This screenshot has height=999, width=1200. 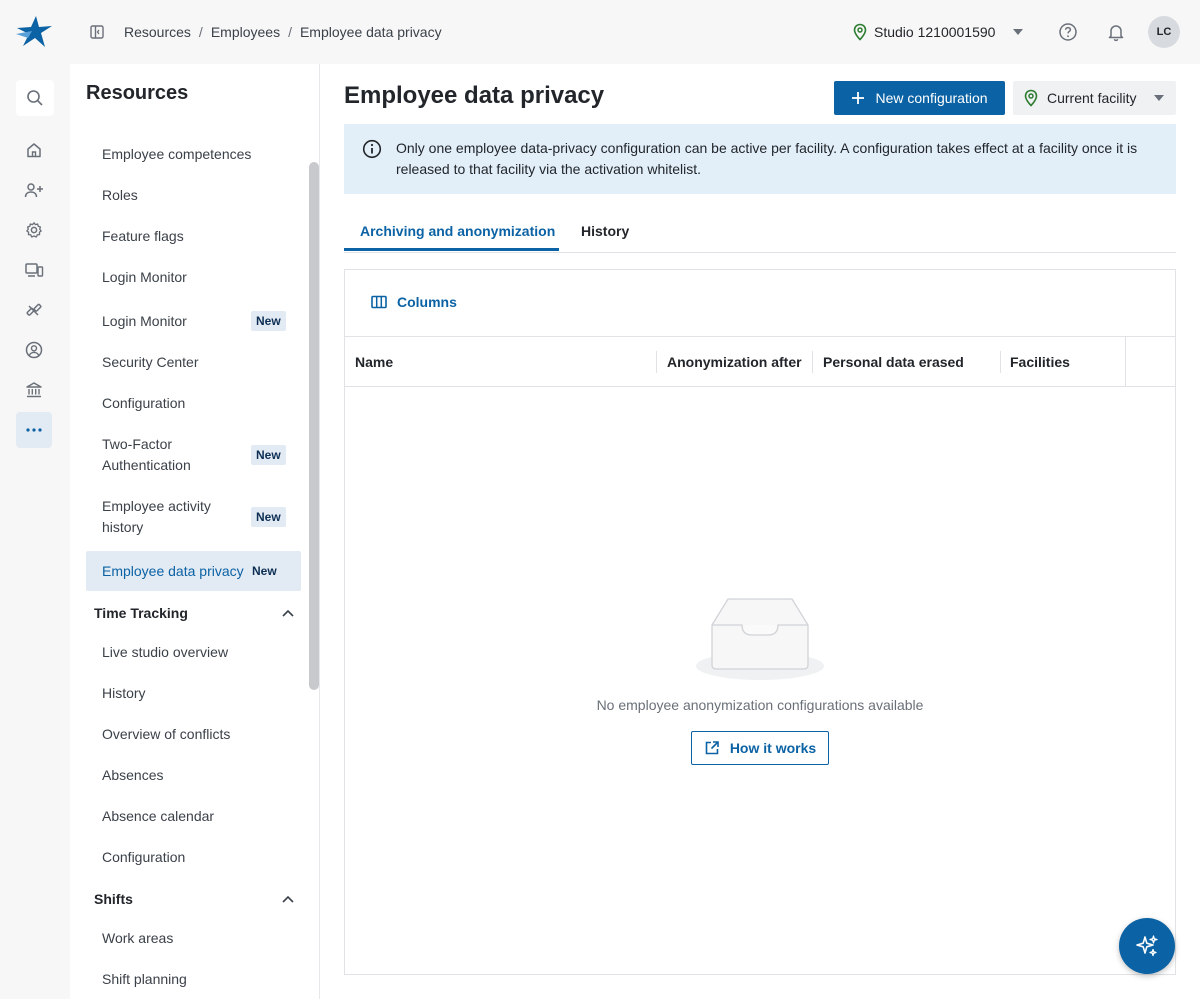 What do you see at coordinates (113, 899) in the screenshot?
I see `section-title: Shifts` at bounding box center [113, 899].